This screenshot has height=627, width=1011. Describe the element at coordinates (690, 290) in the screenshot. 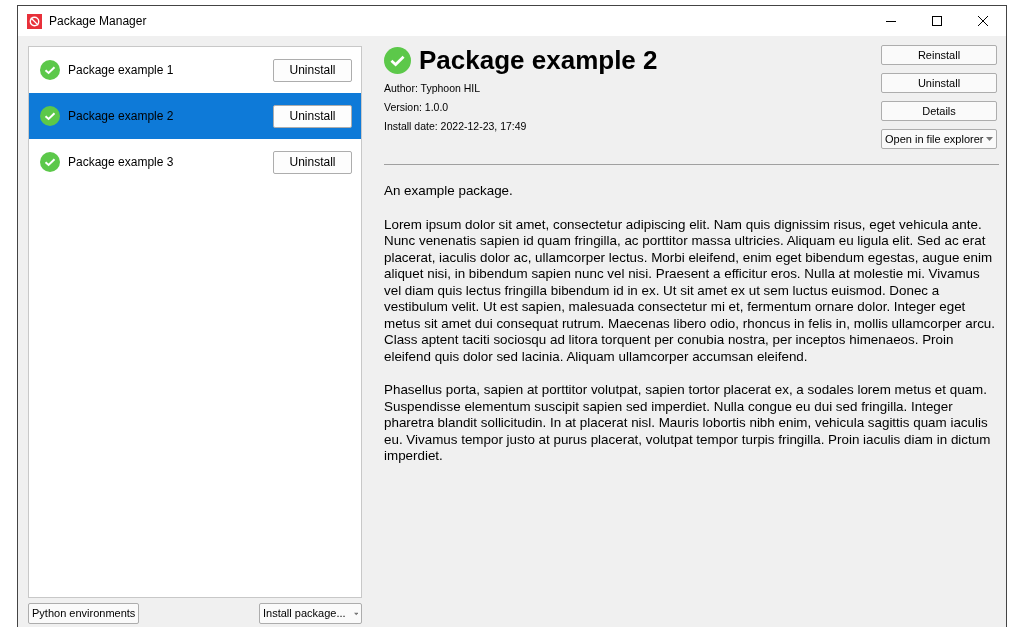

I see `description-paragraph: Lorem ipsum dolor sit amet, consectetur adipiscing elit. Nam quis dignissim risus, eget vehicula ante. Nunc venenatis sapien id quam fringilla, ac porttitor massa ultricies. Aliquam eu ligula elit. Sed ac erat placerat, iaculis dolor ac, ullamcorper lectus. Morbi eleifend, enim eget bibendum egestas, augue enim aliquet nisi, in bibendum sapien nunc vel nisi. Praesent a efficitur eros. Nulla at molestie mi. Vivamus vel diam quis lectus fringilla bibendum id in ex. Ut sit amet ex ut sem luctus euismod. Donec a vestibulum velit. Ut est sapien, malesuada consectetur mi et, fermentum ornare dolor. Integer eget metus sit amet dui consequat rutrum. Maecenas libero odio, rhoncus in felis in, mollis ullamcorper arcu. Class aptent taciti sociosqu ad litora torquent per conubia nostra, per inceptos himenaeos. Proin eleifend quis dolor sed lacinia. Aliquam ullamcorper accumsan eleifend.` at that location.